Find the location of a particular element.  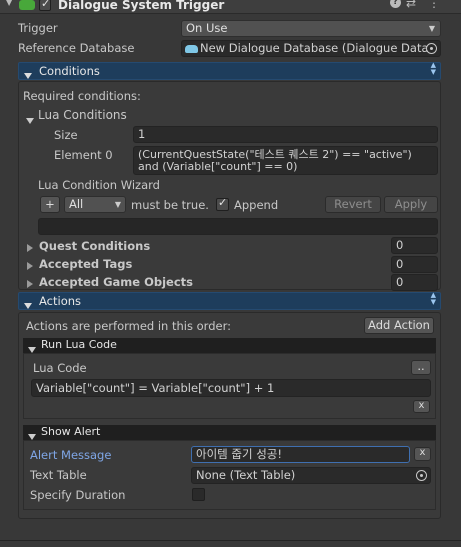

accepted-game-objects-foldout-icon is located at coordinates (30, 284).